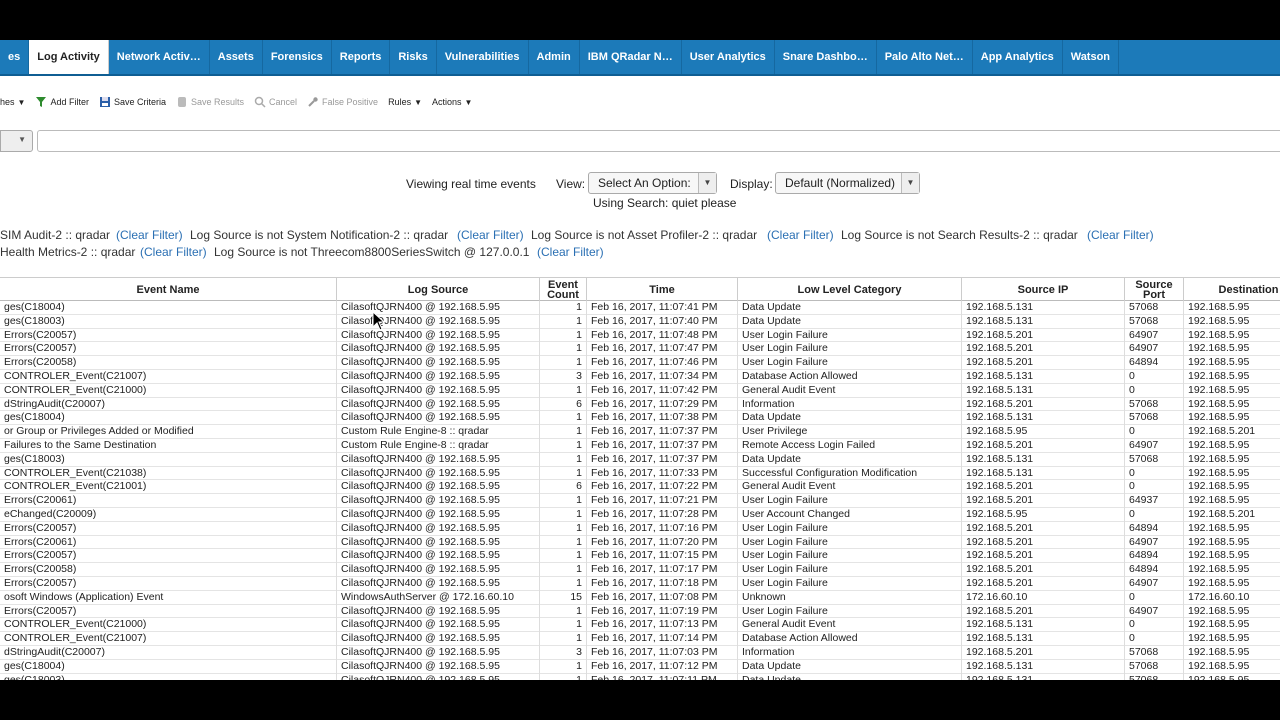 The width and height of the screenshot is (1280, 720). What do you see at coordinates (275, 102) in the screenshot?
I see `cancel-button: Cancel` at bounding box center [275, 102].